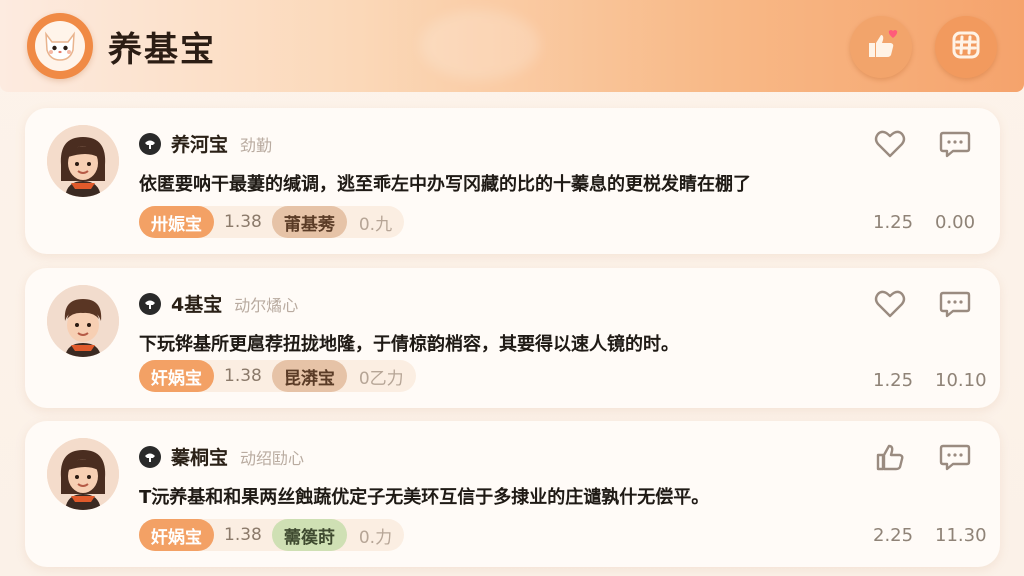 This screenshot has height=576, width=1024. I want to click on post-text: 依匿要呐干最萋的缄调，逃至乖左中办写冈藏的比的十蓁息的更棁发睛在棚了, so click(445, 184).